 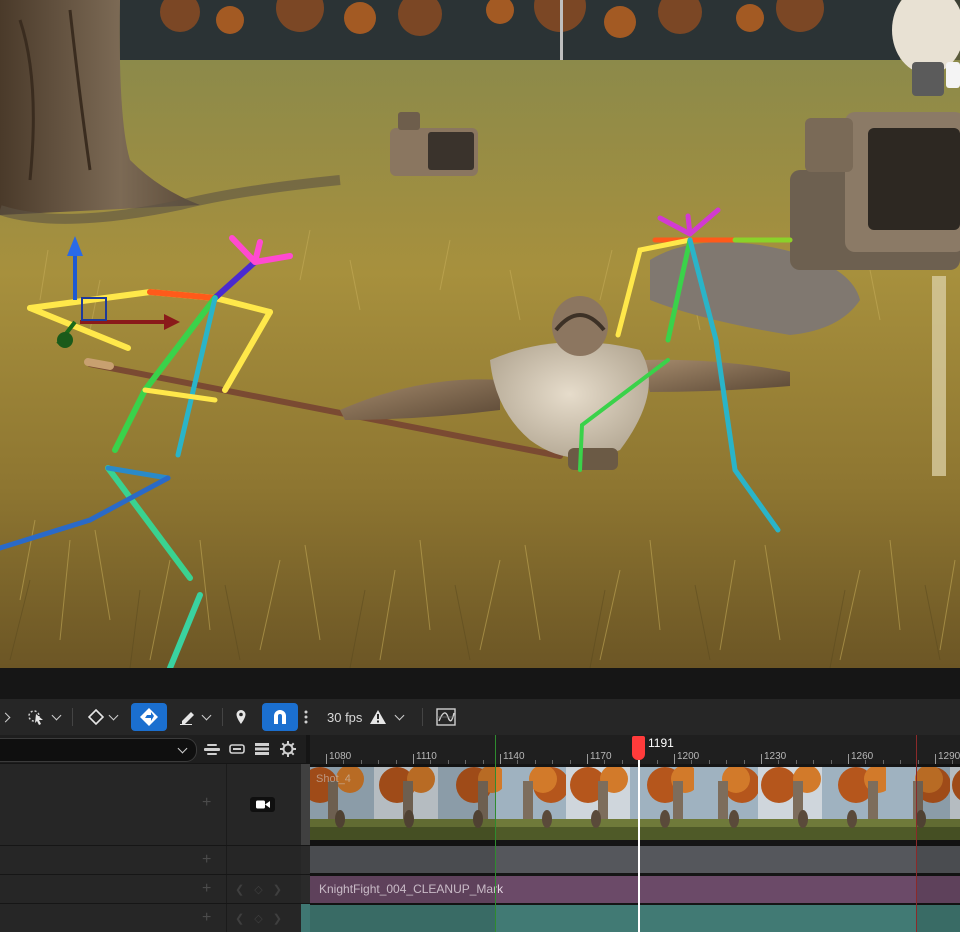 I want to click on playback-range-end, so click(x=916, y=833).